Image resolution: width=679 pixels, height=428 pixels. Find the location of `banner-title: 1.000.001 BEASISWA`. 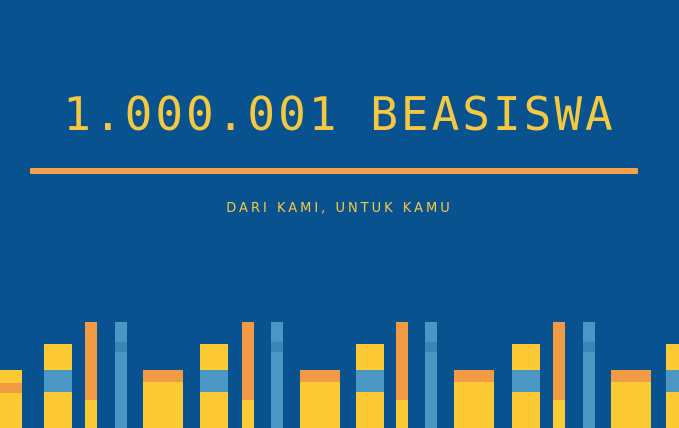

banner-title: 1.000.001 BEASISWA is located at coordinates (339, 114).